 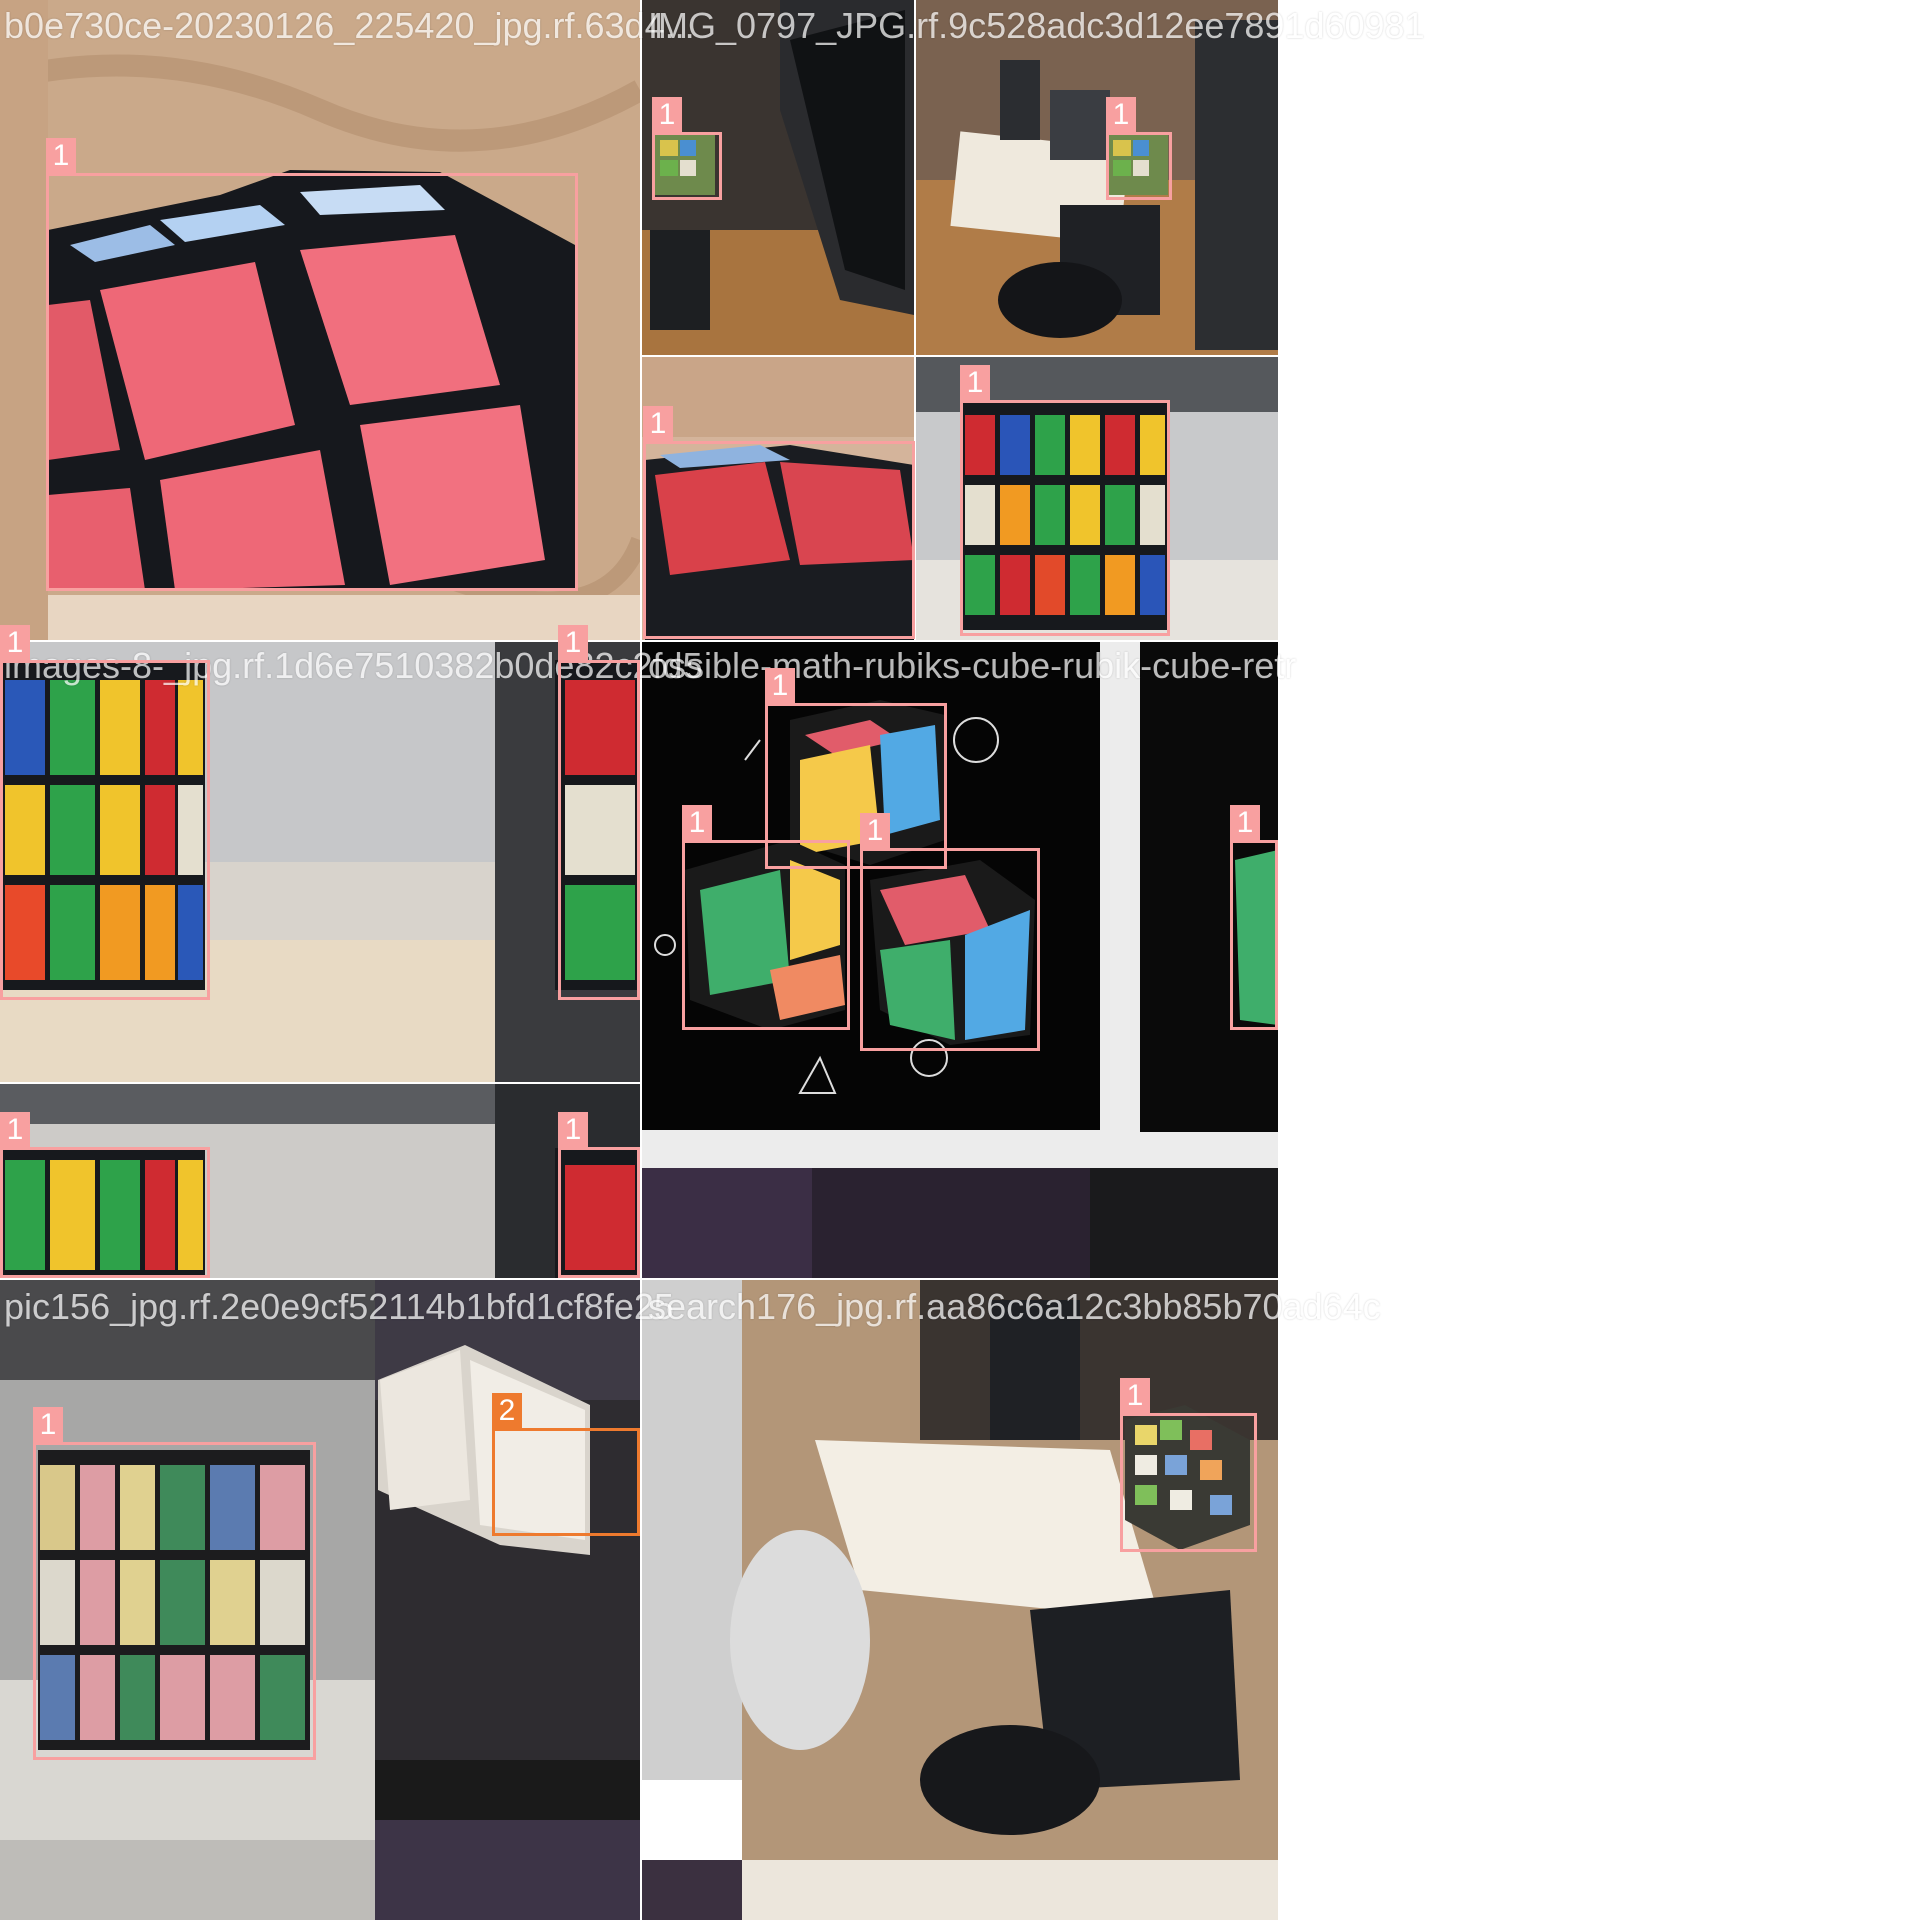 I want to click on bbox-tile4-cube-edge: 1, so click(x=1254, y=917).